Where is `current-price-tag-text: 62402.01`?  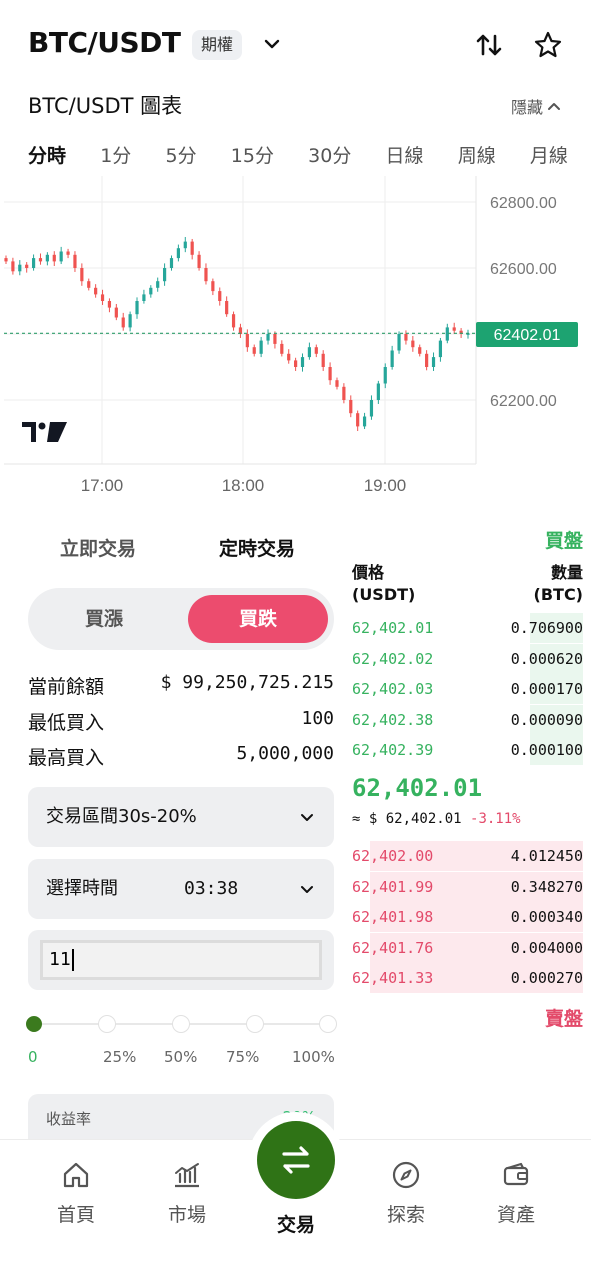
current-price-tag-text: 62402.01 is located at coordinates (527, 335).